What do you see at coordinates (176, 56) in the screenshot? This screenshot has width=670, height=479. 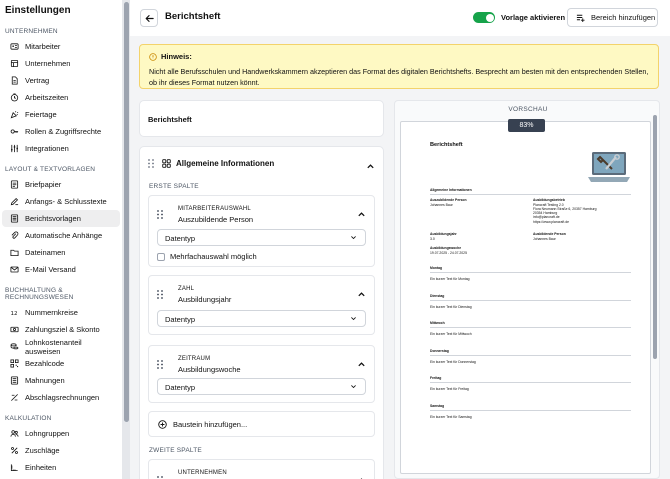 I see `notice-title: Hinweis:` at bounding box center [176, 56].